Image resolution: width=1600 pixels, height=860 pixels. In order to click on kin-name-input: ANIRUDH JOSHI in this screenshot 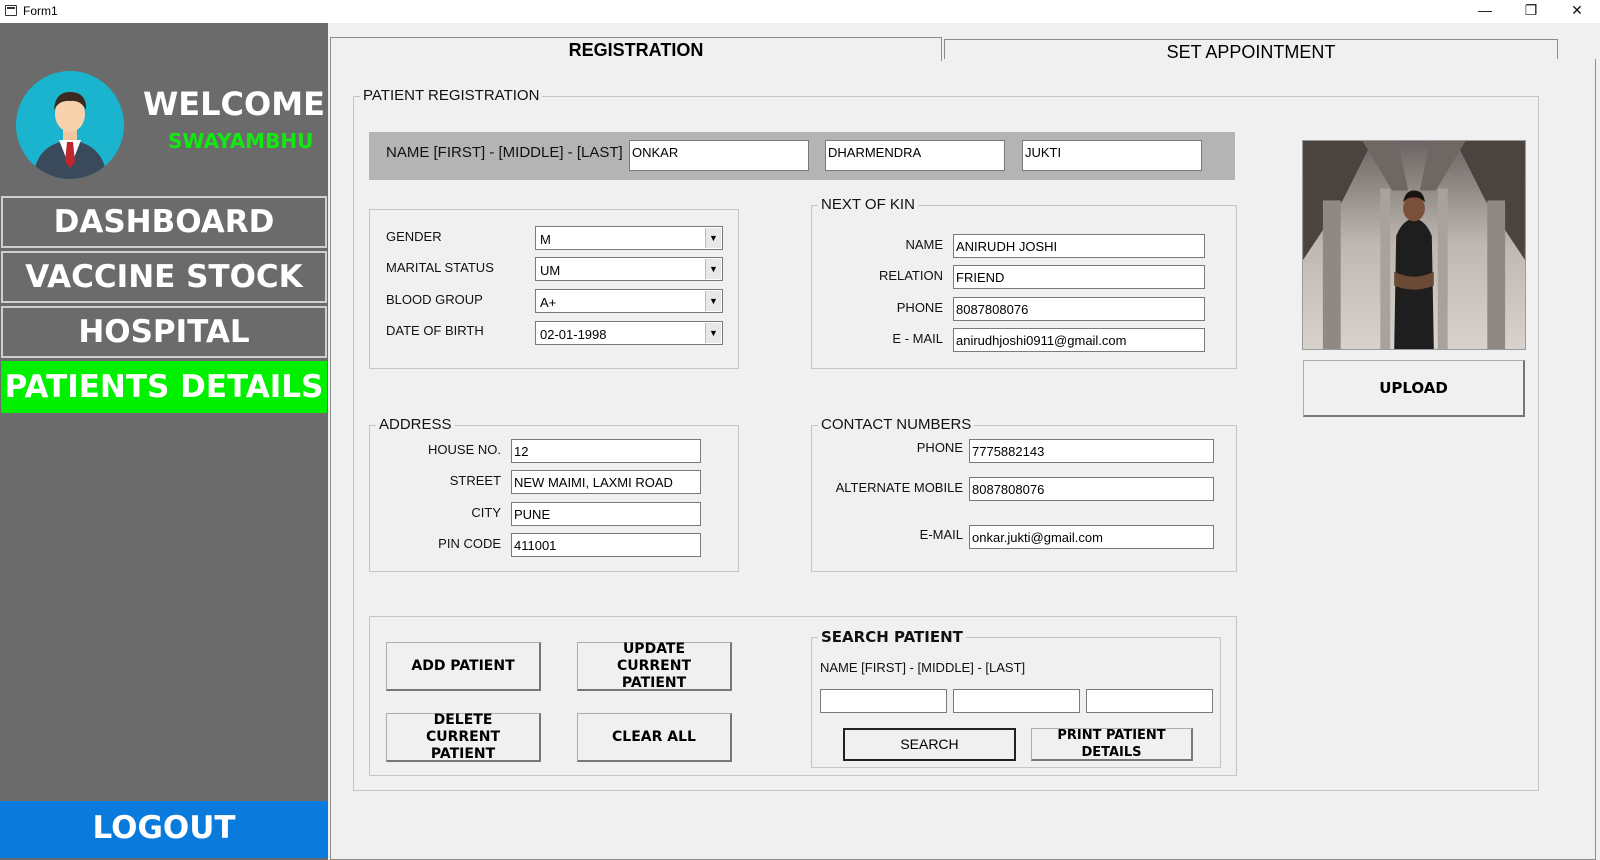, I will do `click(1079, 246)`.